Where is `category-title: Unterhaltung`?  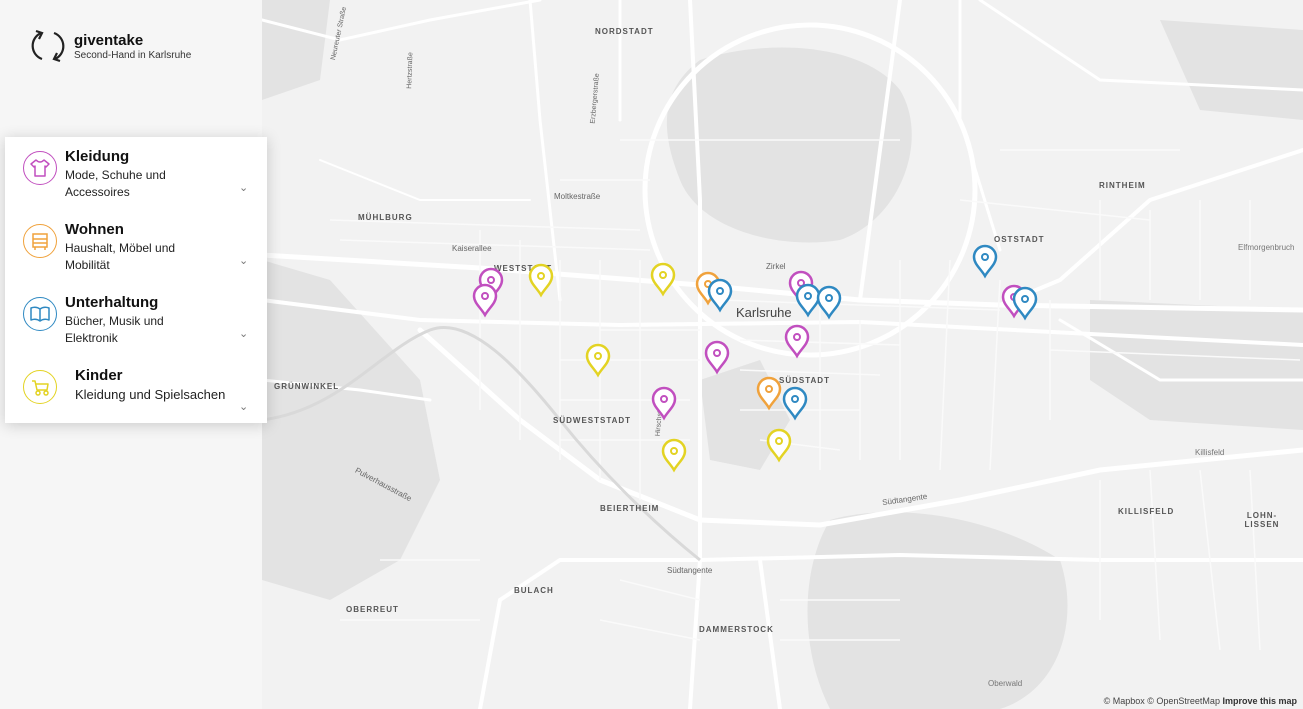 category-title: Unterhaltung is located at coordinates (112, 302).